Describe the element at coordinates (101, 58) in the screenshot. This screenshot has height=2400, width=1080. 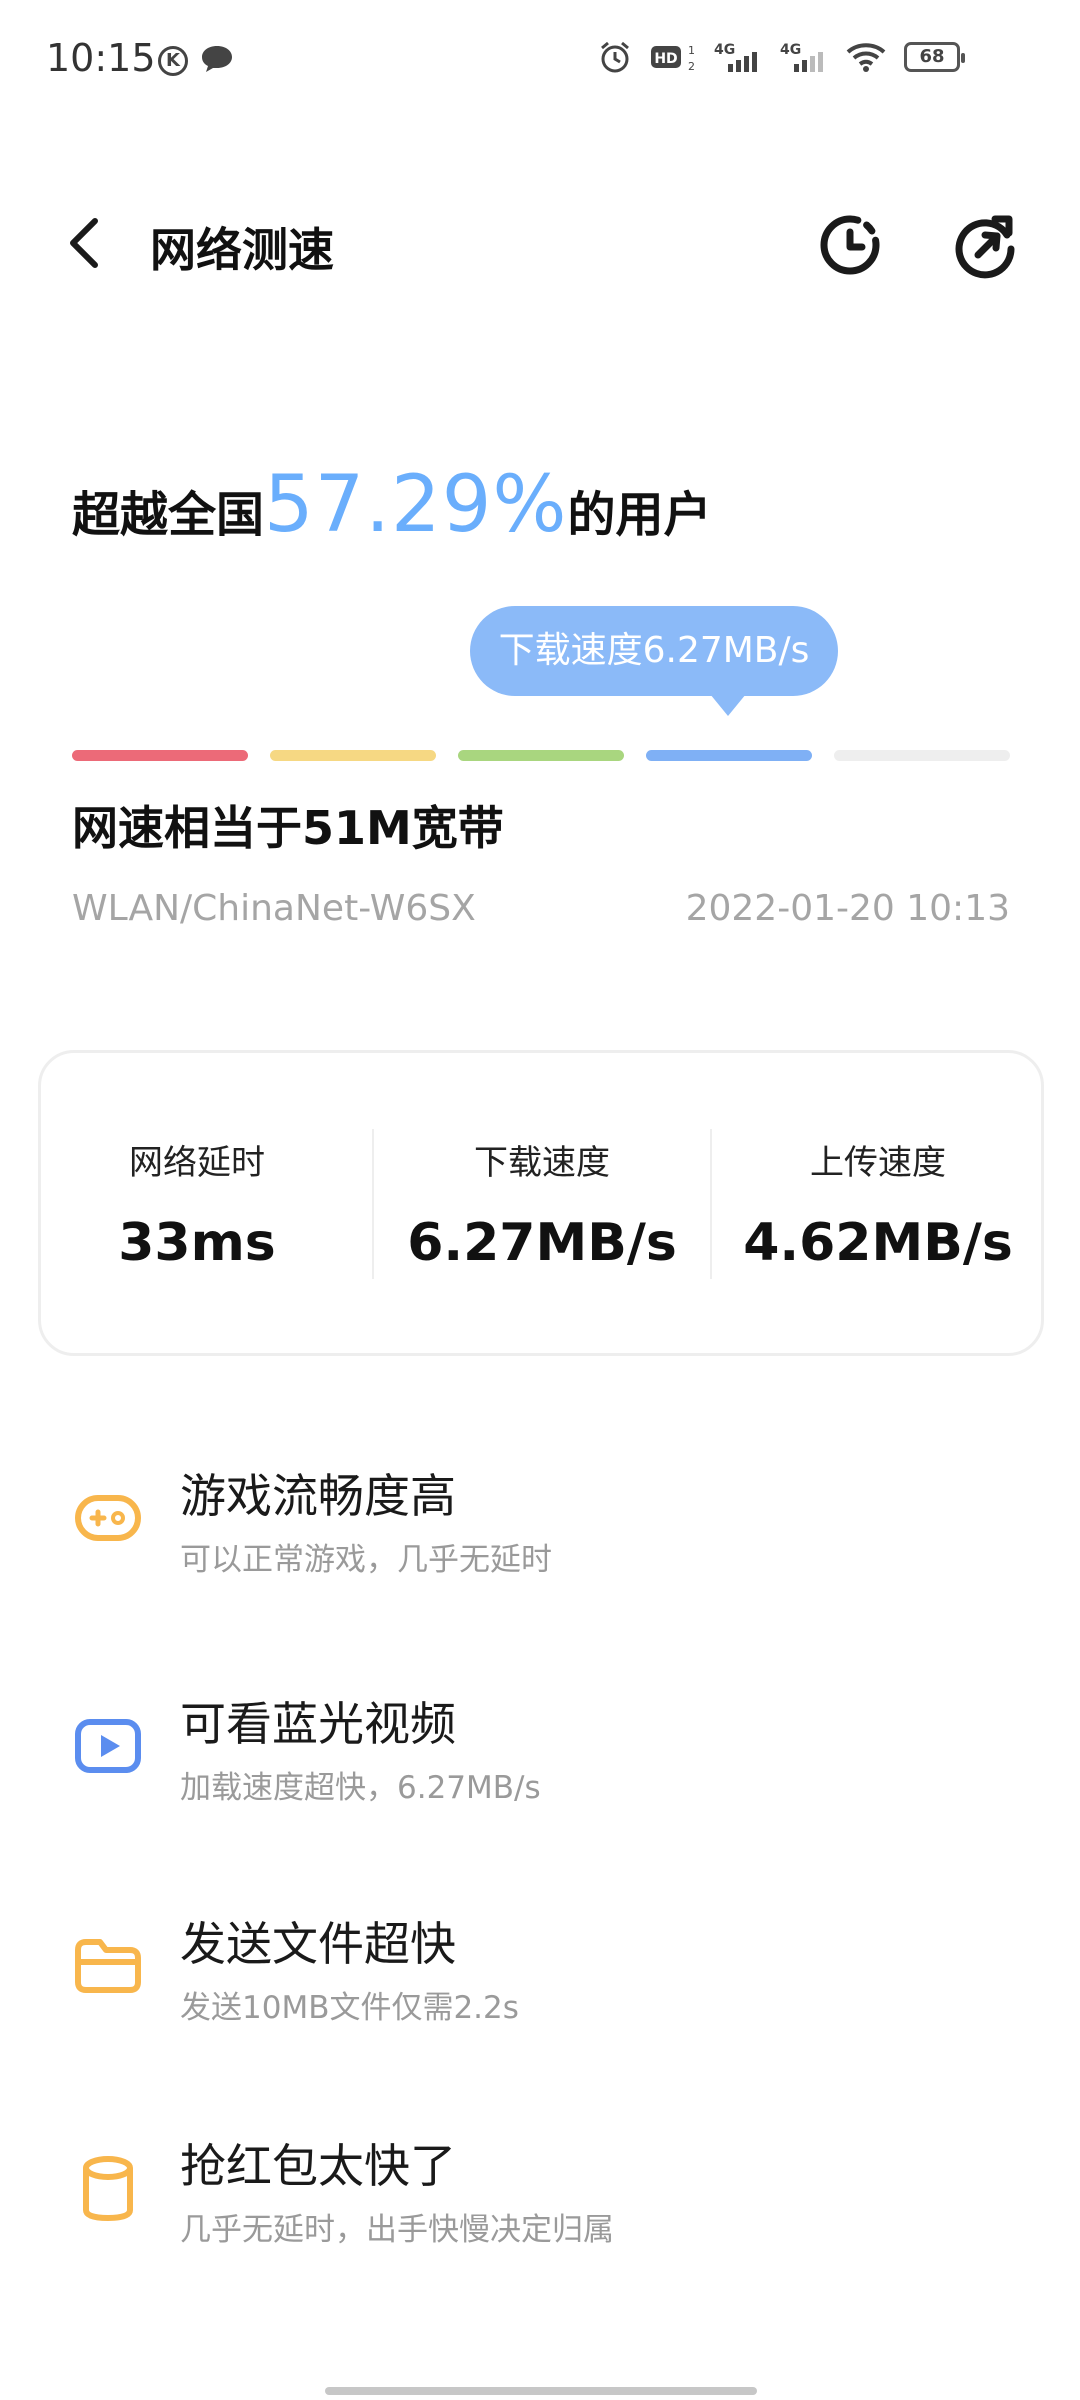
I see `status-time: 10:15` at that location.